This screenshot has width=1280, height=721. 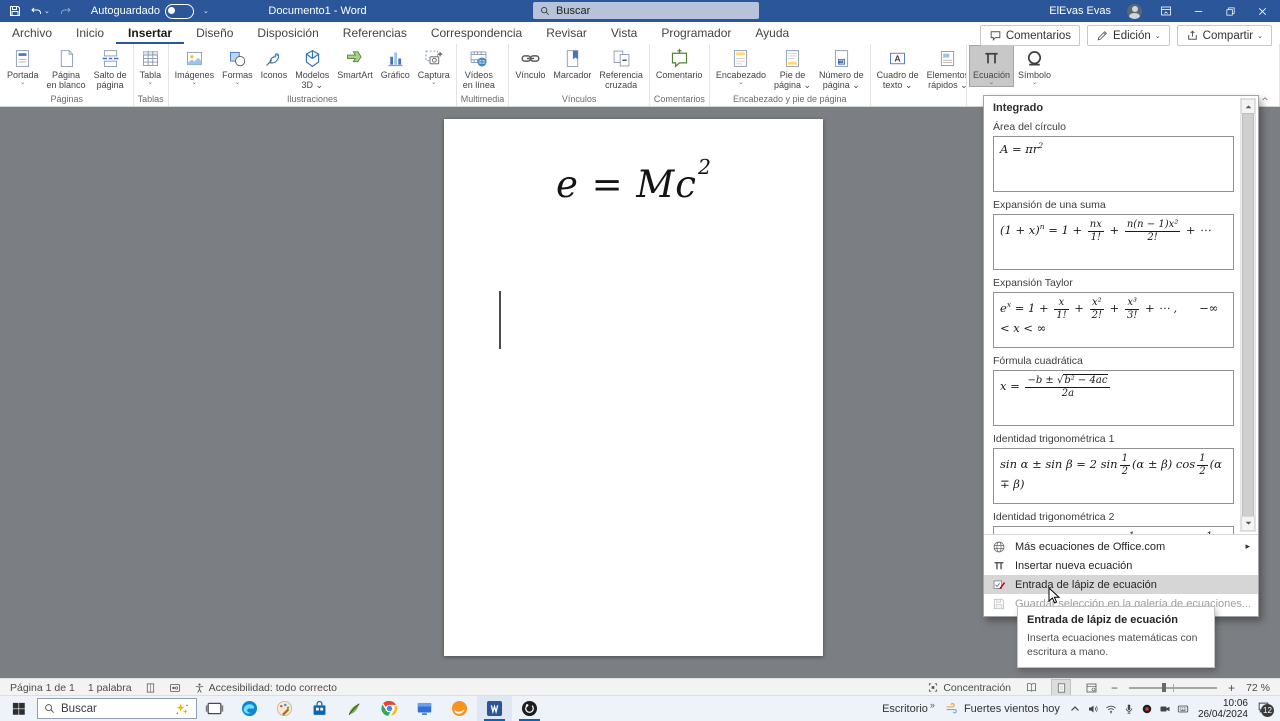 I want to click on menu-item-insertar-nueva-ecuaci-n: Insertar nueva ecuación, so click(x=1121, y=565).